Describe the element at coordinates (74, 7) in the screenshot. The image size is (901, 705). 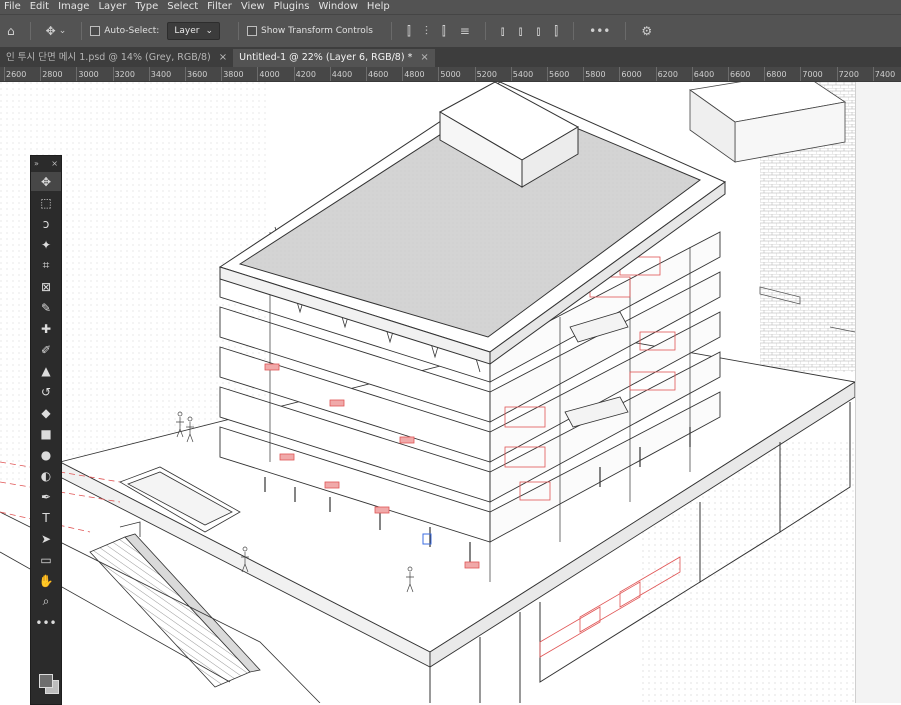
I see `menu-image: Image` at that location.